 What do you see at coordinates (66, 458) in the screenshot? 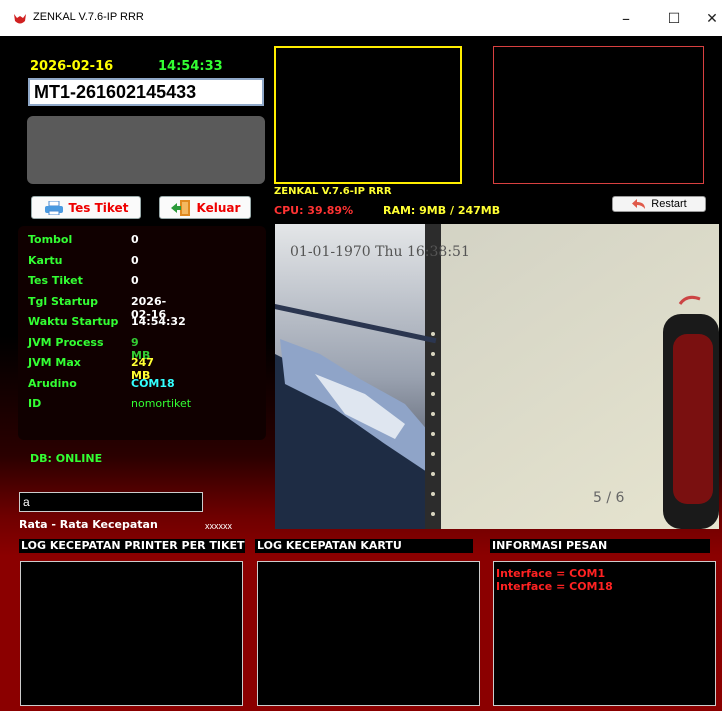
I see `db-status: DB: ONLINE` at bounding box center [66, 458].